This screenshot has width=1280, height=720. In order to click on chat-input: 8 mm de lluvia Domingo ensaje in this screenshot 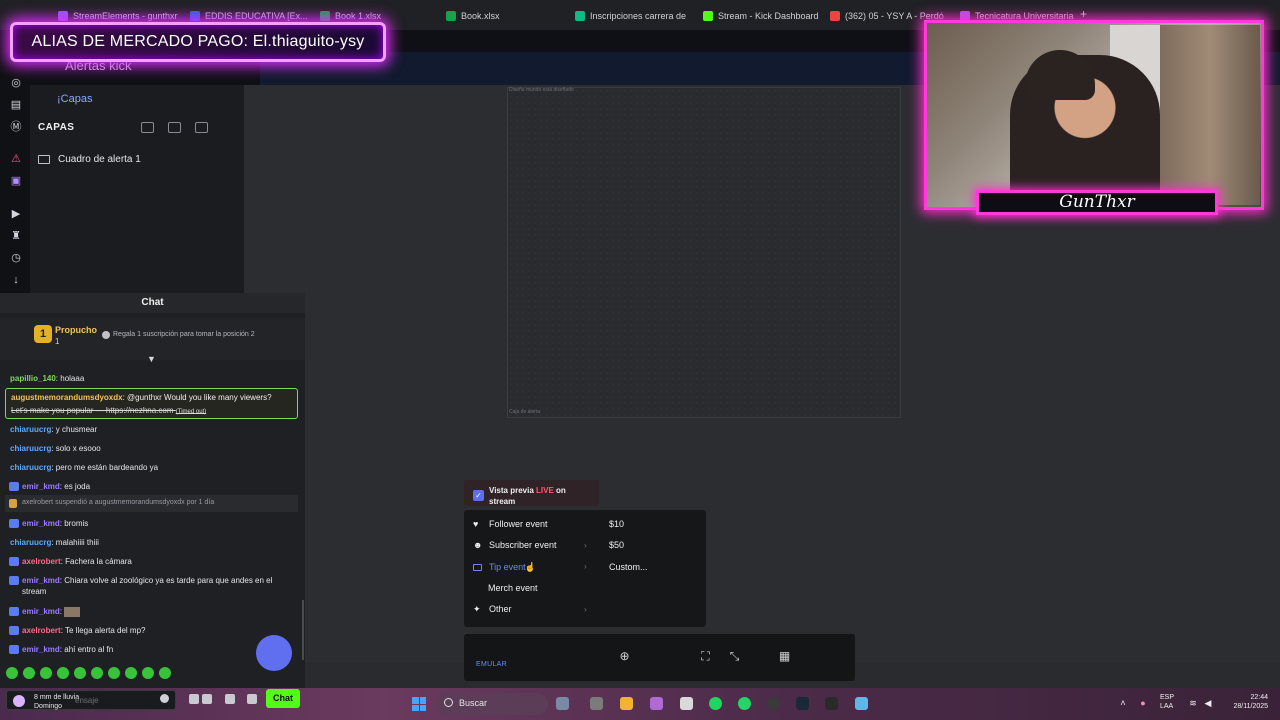, I will do `click(91, 700)`.